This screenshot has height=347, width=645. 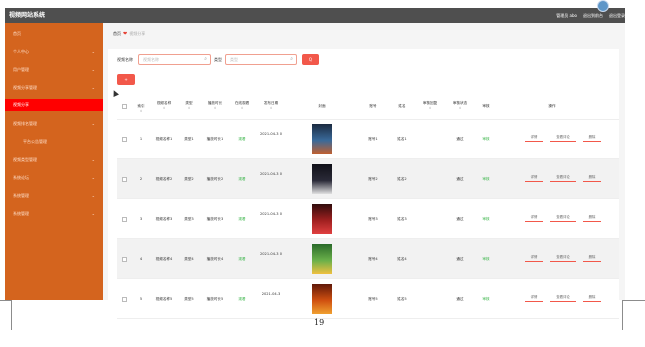 I want to click on row-type: 类型1, so click(x=189, y=139).